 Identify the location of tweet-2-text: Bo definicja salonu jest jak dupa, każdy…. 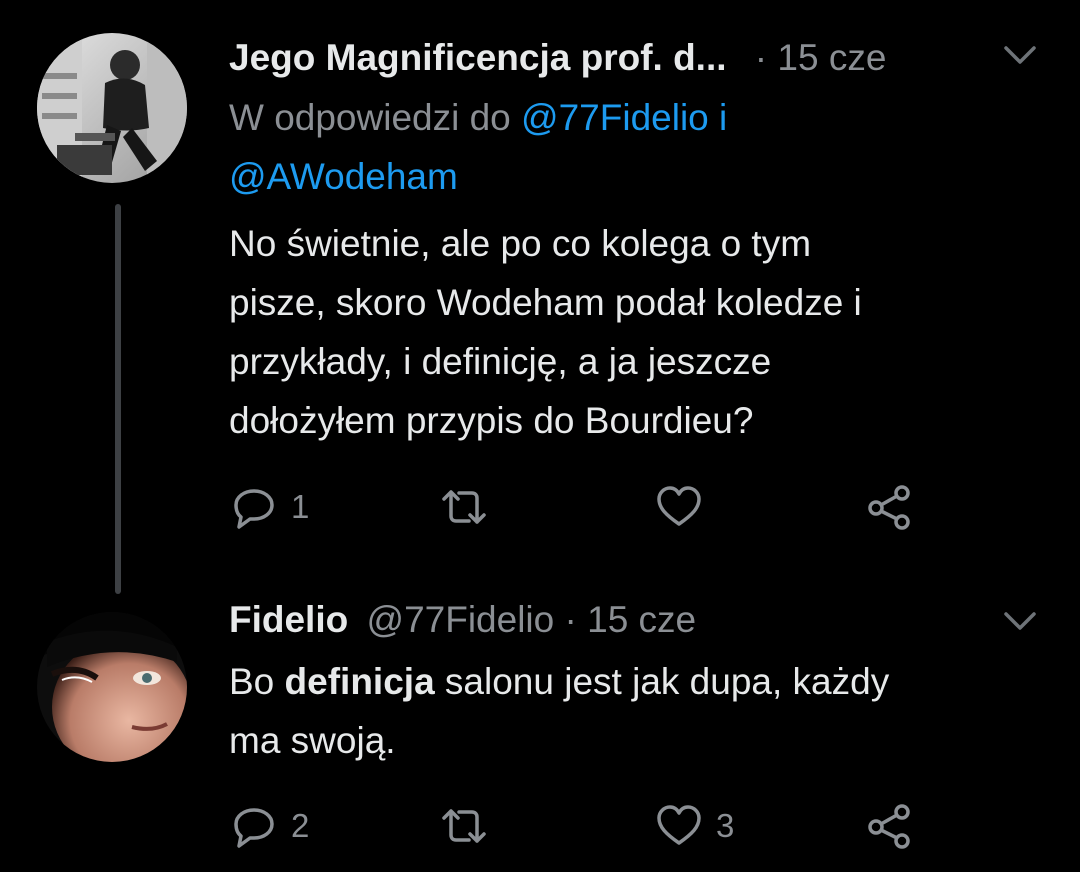
(639, 711).